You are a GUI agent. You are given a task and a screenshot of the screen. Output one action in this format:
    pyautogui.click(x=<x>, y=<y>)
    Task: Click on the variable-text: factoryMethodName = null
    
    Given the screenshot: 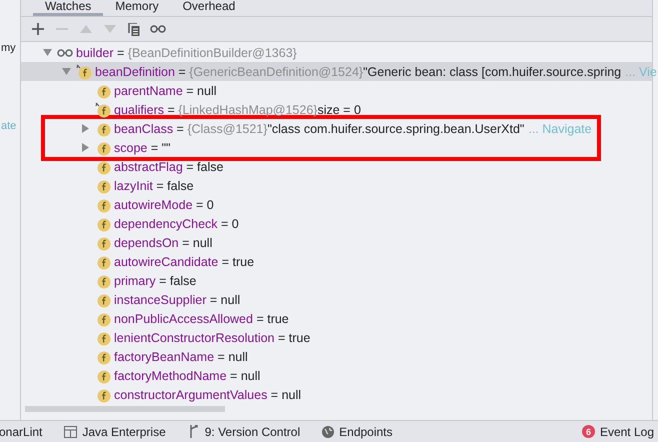 What is the action you would take?
    pyautogui.click(x=187, y=375)
    